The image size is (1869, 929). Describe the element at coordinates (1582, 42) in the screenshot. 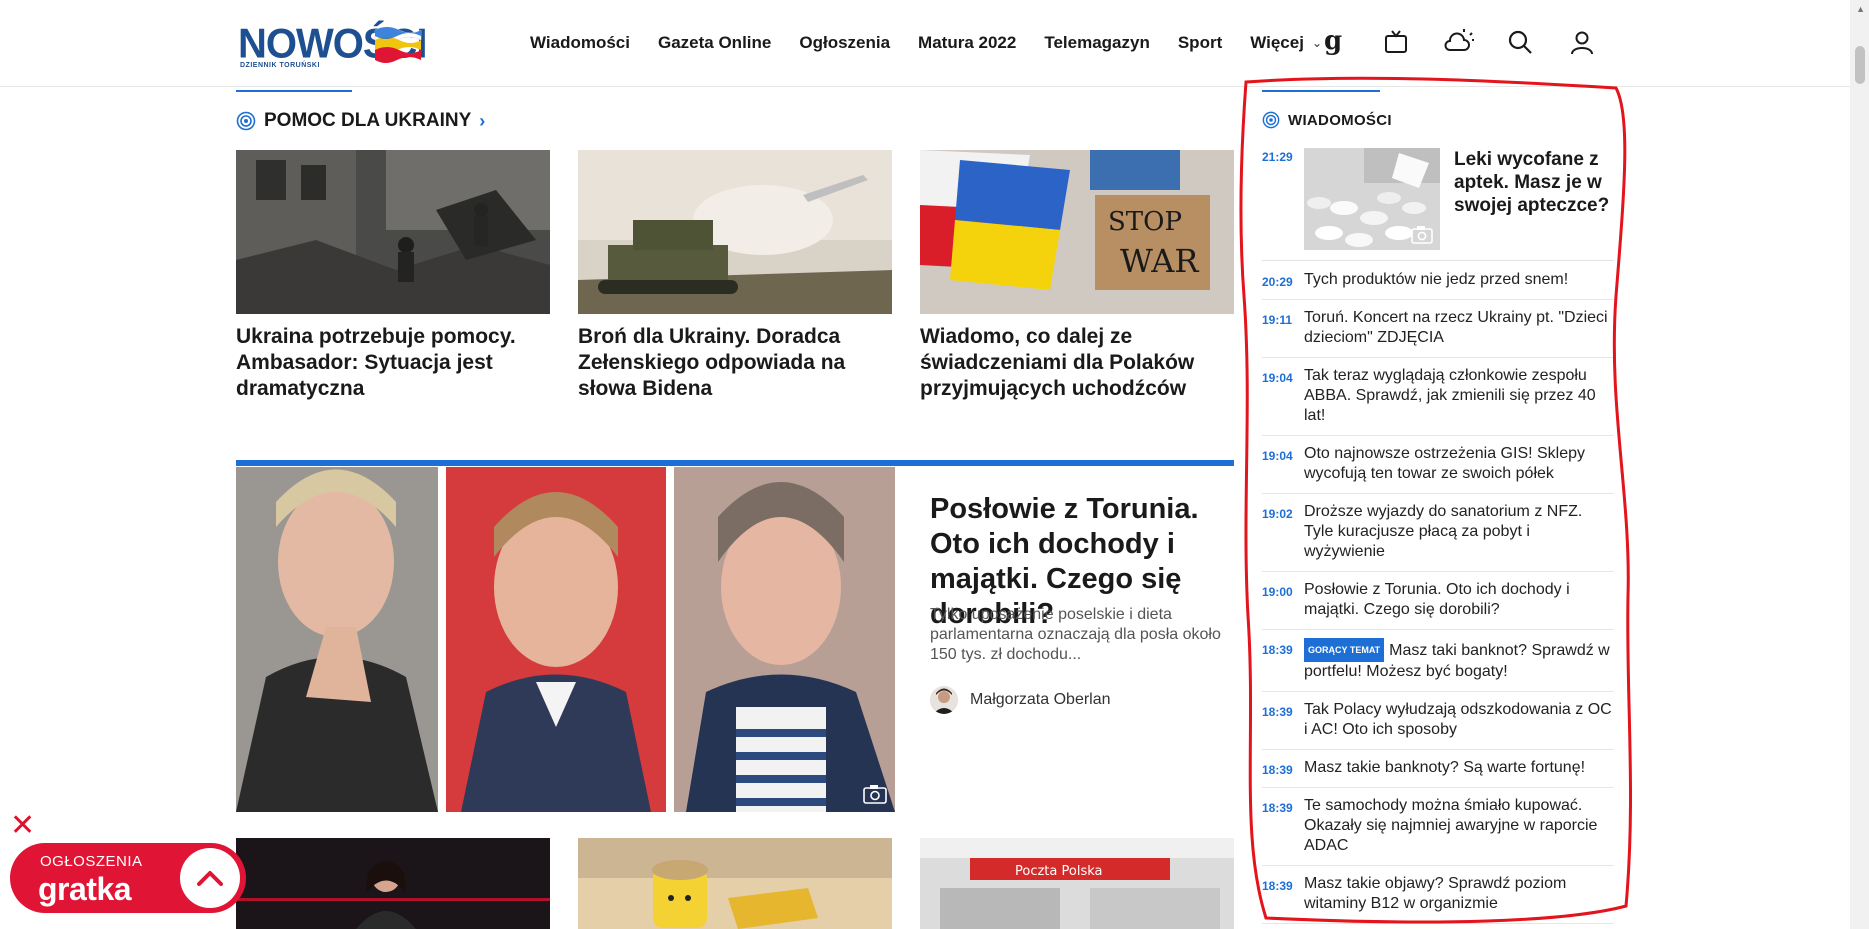

I see `user-icon` at that location.